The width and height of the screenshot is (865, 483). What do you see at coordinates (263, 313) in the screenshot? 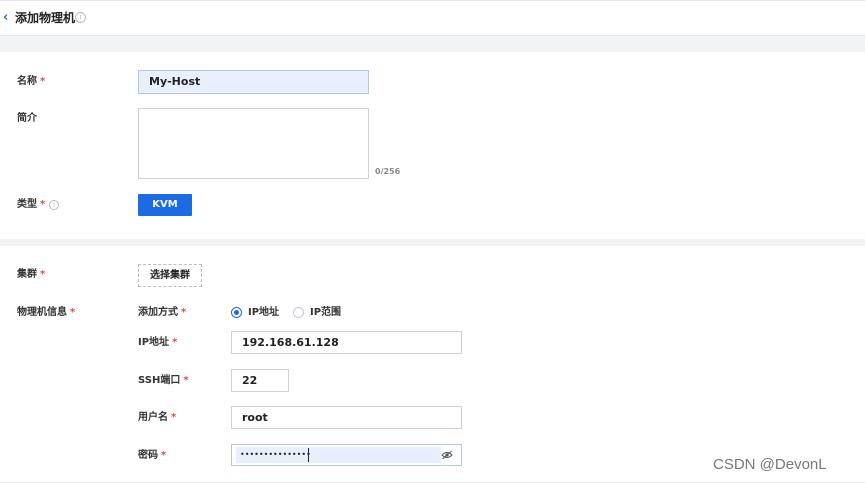
I see `radio-ip-address-label: IP地址` at bounding box center [263, 313].